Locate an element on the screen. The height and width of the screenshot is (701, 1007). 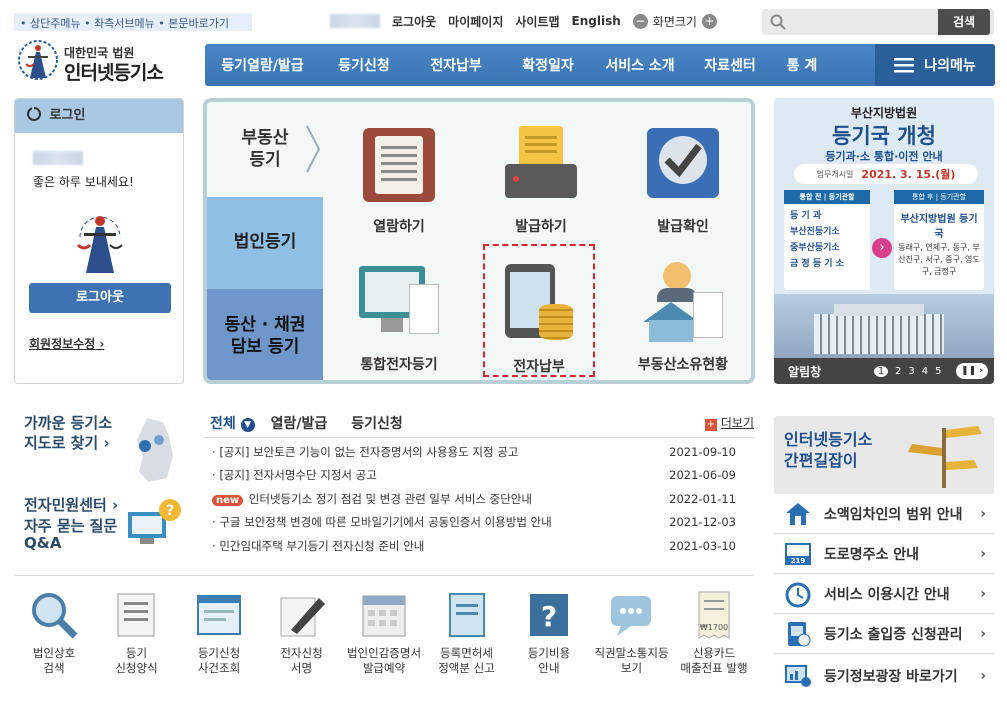
quick-license-tax: 등록면허세 정액분 신고 is located at coordinates (467, 637).